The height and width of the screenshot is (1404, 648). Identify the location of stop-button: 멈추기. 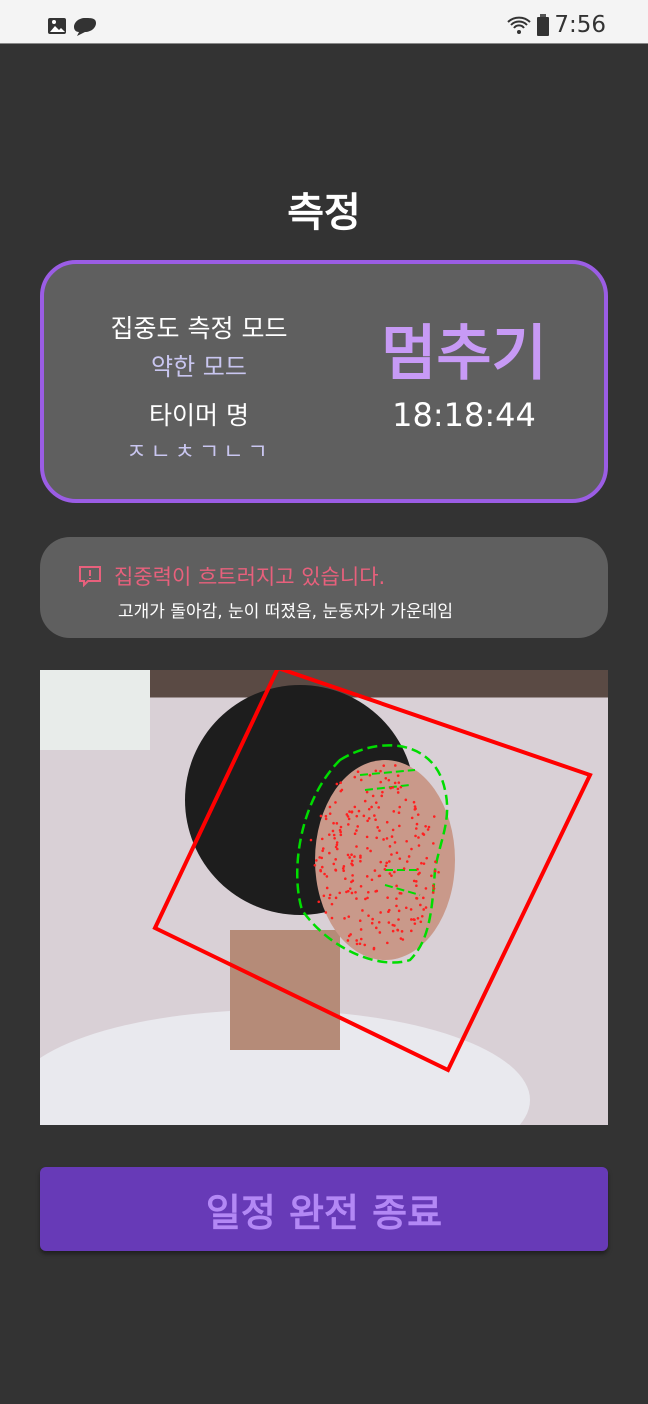
(464, 354).